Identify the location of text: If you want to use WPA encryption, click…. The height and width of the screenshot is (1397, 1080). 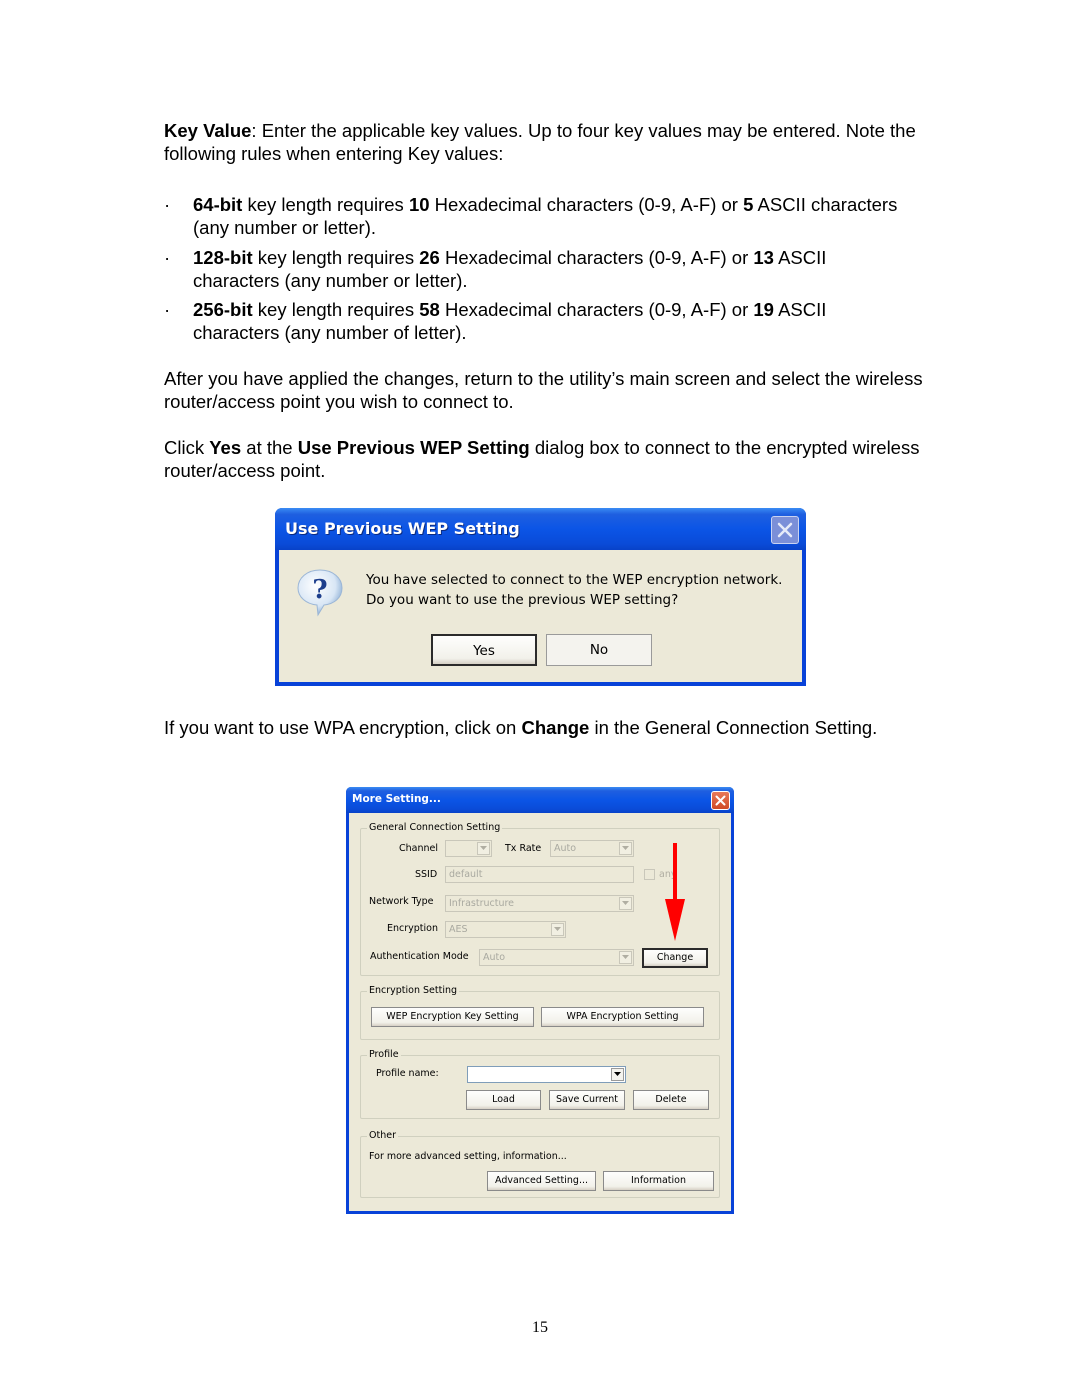
(343, 727).